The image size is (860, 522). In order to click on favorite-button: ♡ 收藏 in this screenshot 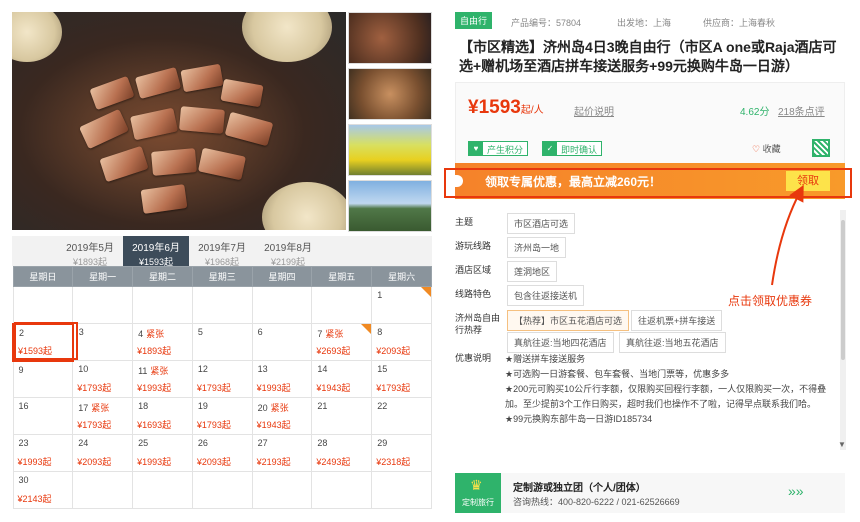, I will do `click(766, 148)`.